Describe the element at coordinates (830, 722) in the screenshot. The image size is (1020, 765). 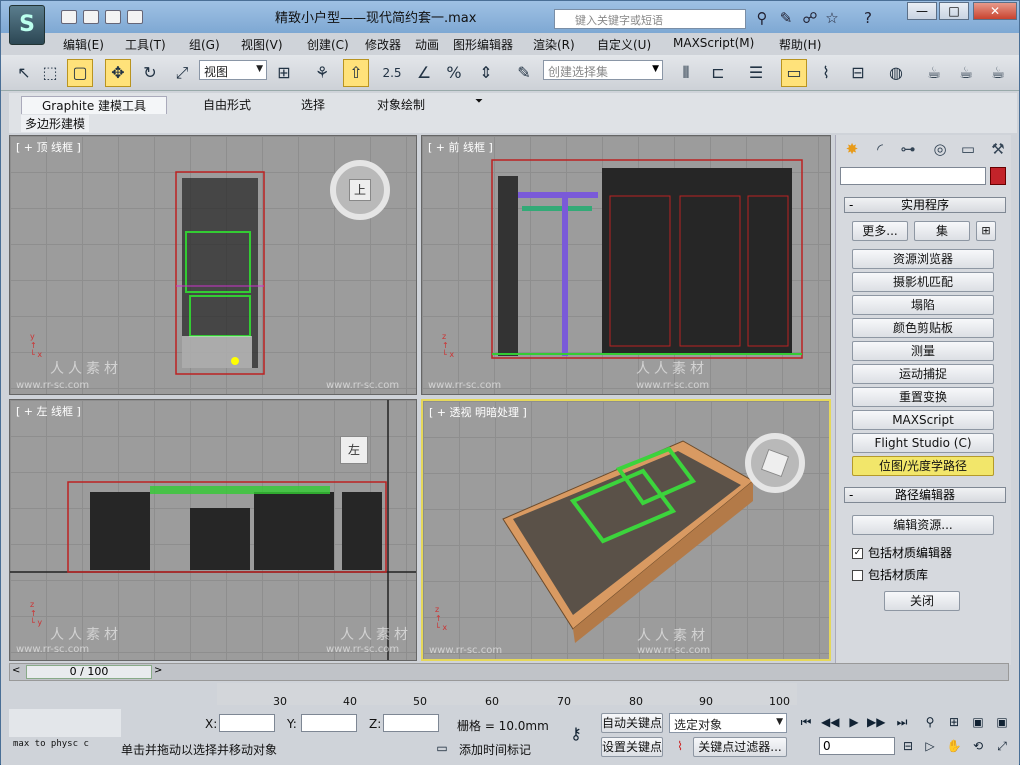
I see `previous-key-icon: ◀◀` at that location.